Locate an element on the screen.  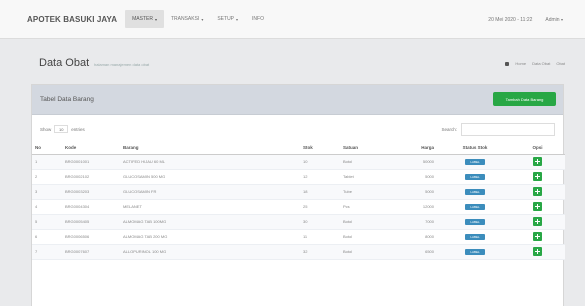
page-size-select: 10 is located at coordinates (61, 129).